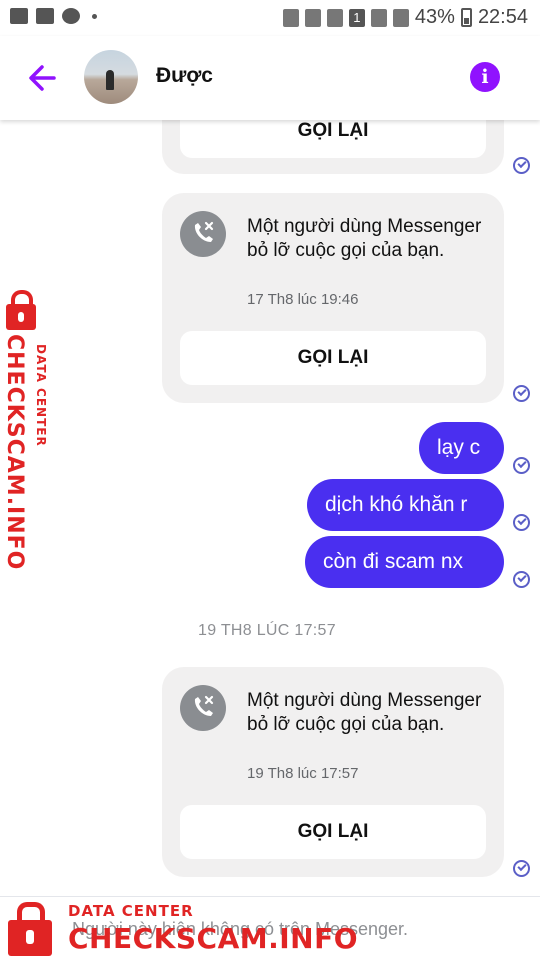  What do you see at coordinates (71, 16) in the screenshot?
I see `messenger-icon` at bounding box center [71, 16].